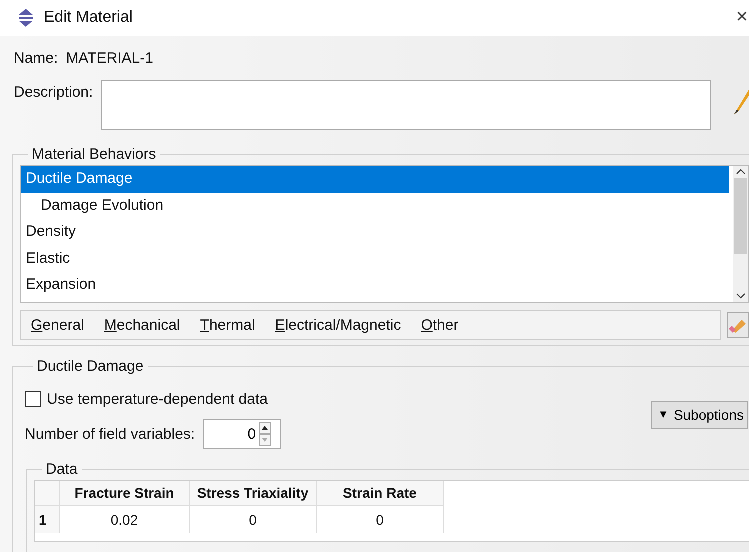 The image size is (749, 552). What do you see at coordinates (125, 493) in the screenshot?
I see `column-header: Fracture Strain` at bounding box center [125, 493].